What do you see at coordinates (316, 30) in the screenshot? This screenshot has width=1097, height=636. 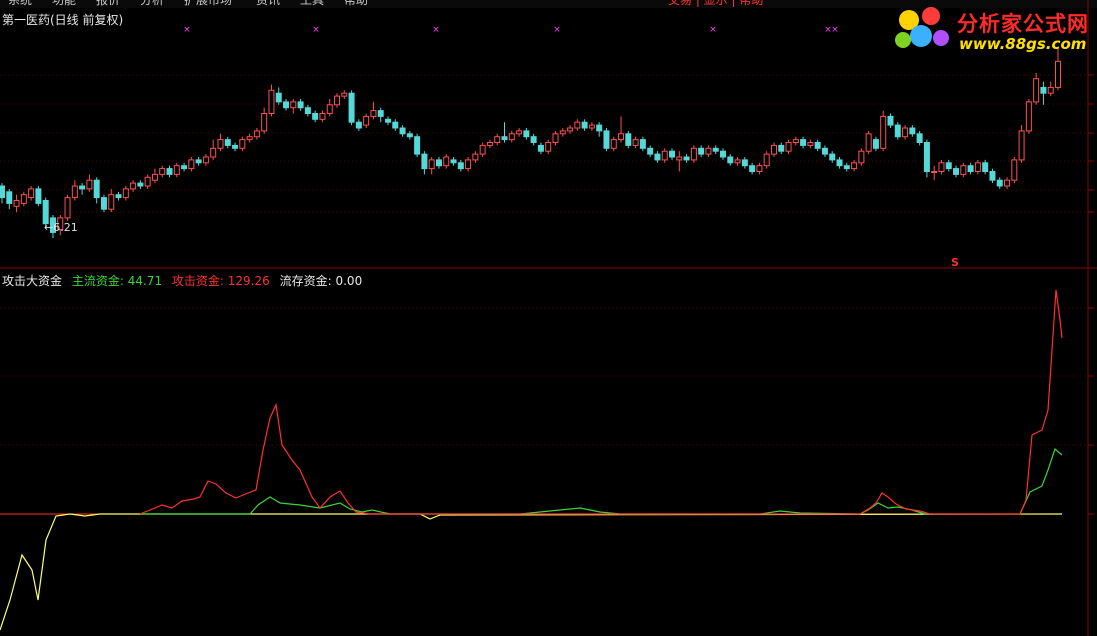 I see `signal-x-marker: ×` at bounding box center [316, 30].